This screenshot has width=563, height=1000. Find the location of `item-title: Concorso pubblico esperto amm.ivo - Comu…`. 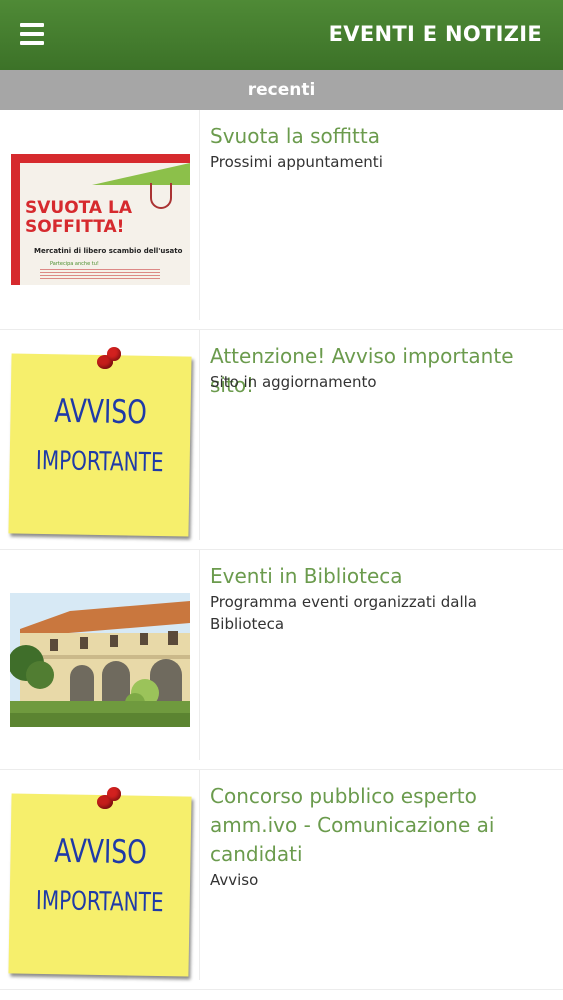

item-title: Concorso pubblico esperto amm.ivo - Comu… is located at coordinates (382, 825).